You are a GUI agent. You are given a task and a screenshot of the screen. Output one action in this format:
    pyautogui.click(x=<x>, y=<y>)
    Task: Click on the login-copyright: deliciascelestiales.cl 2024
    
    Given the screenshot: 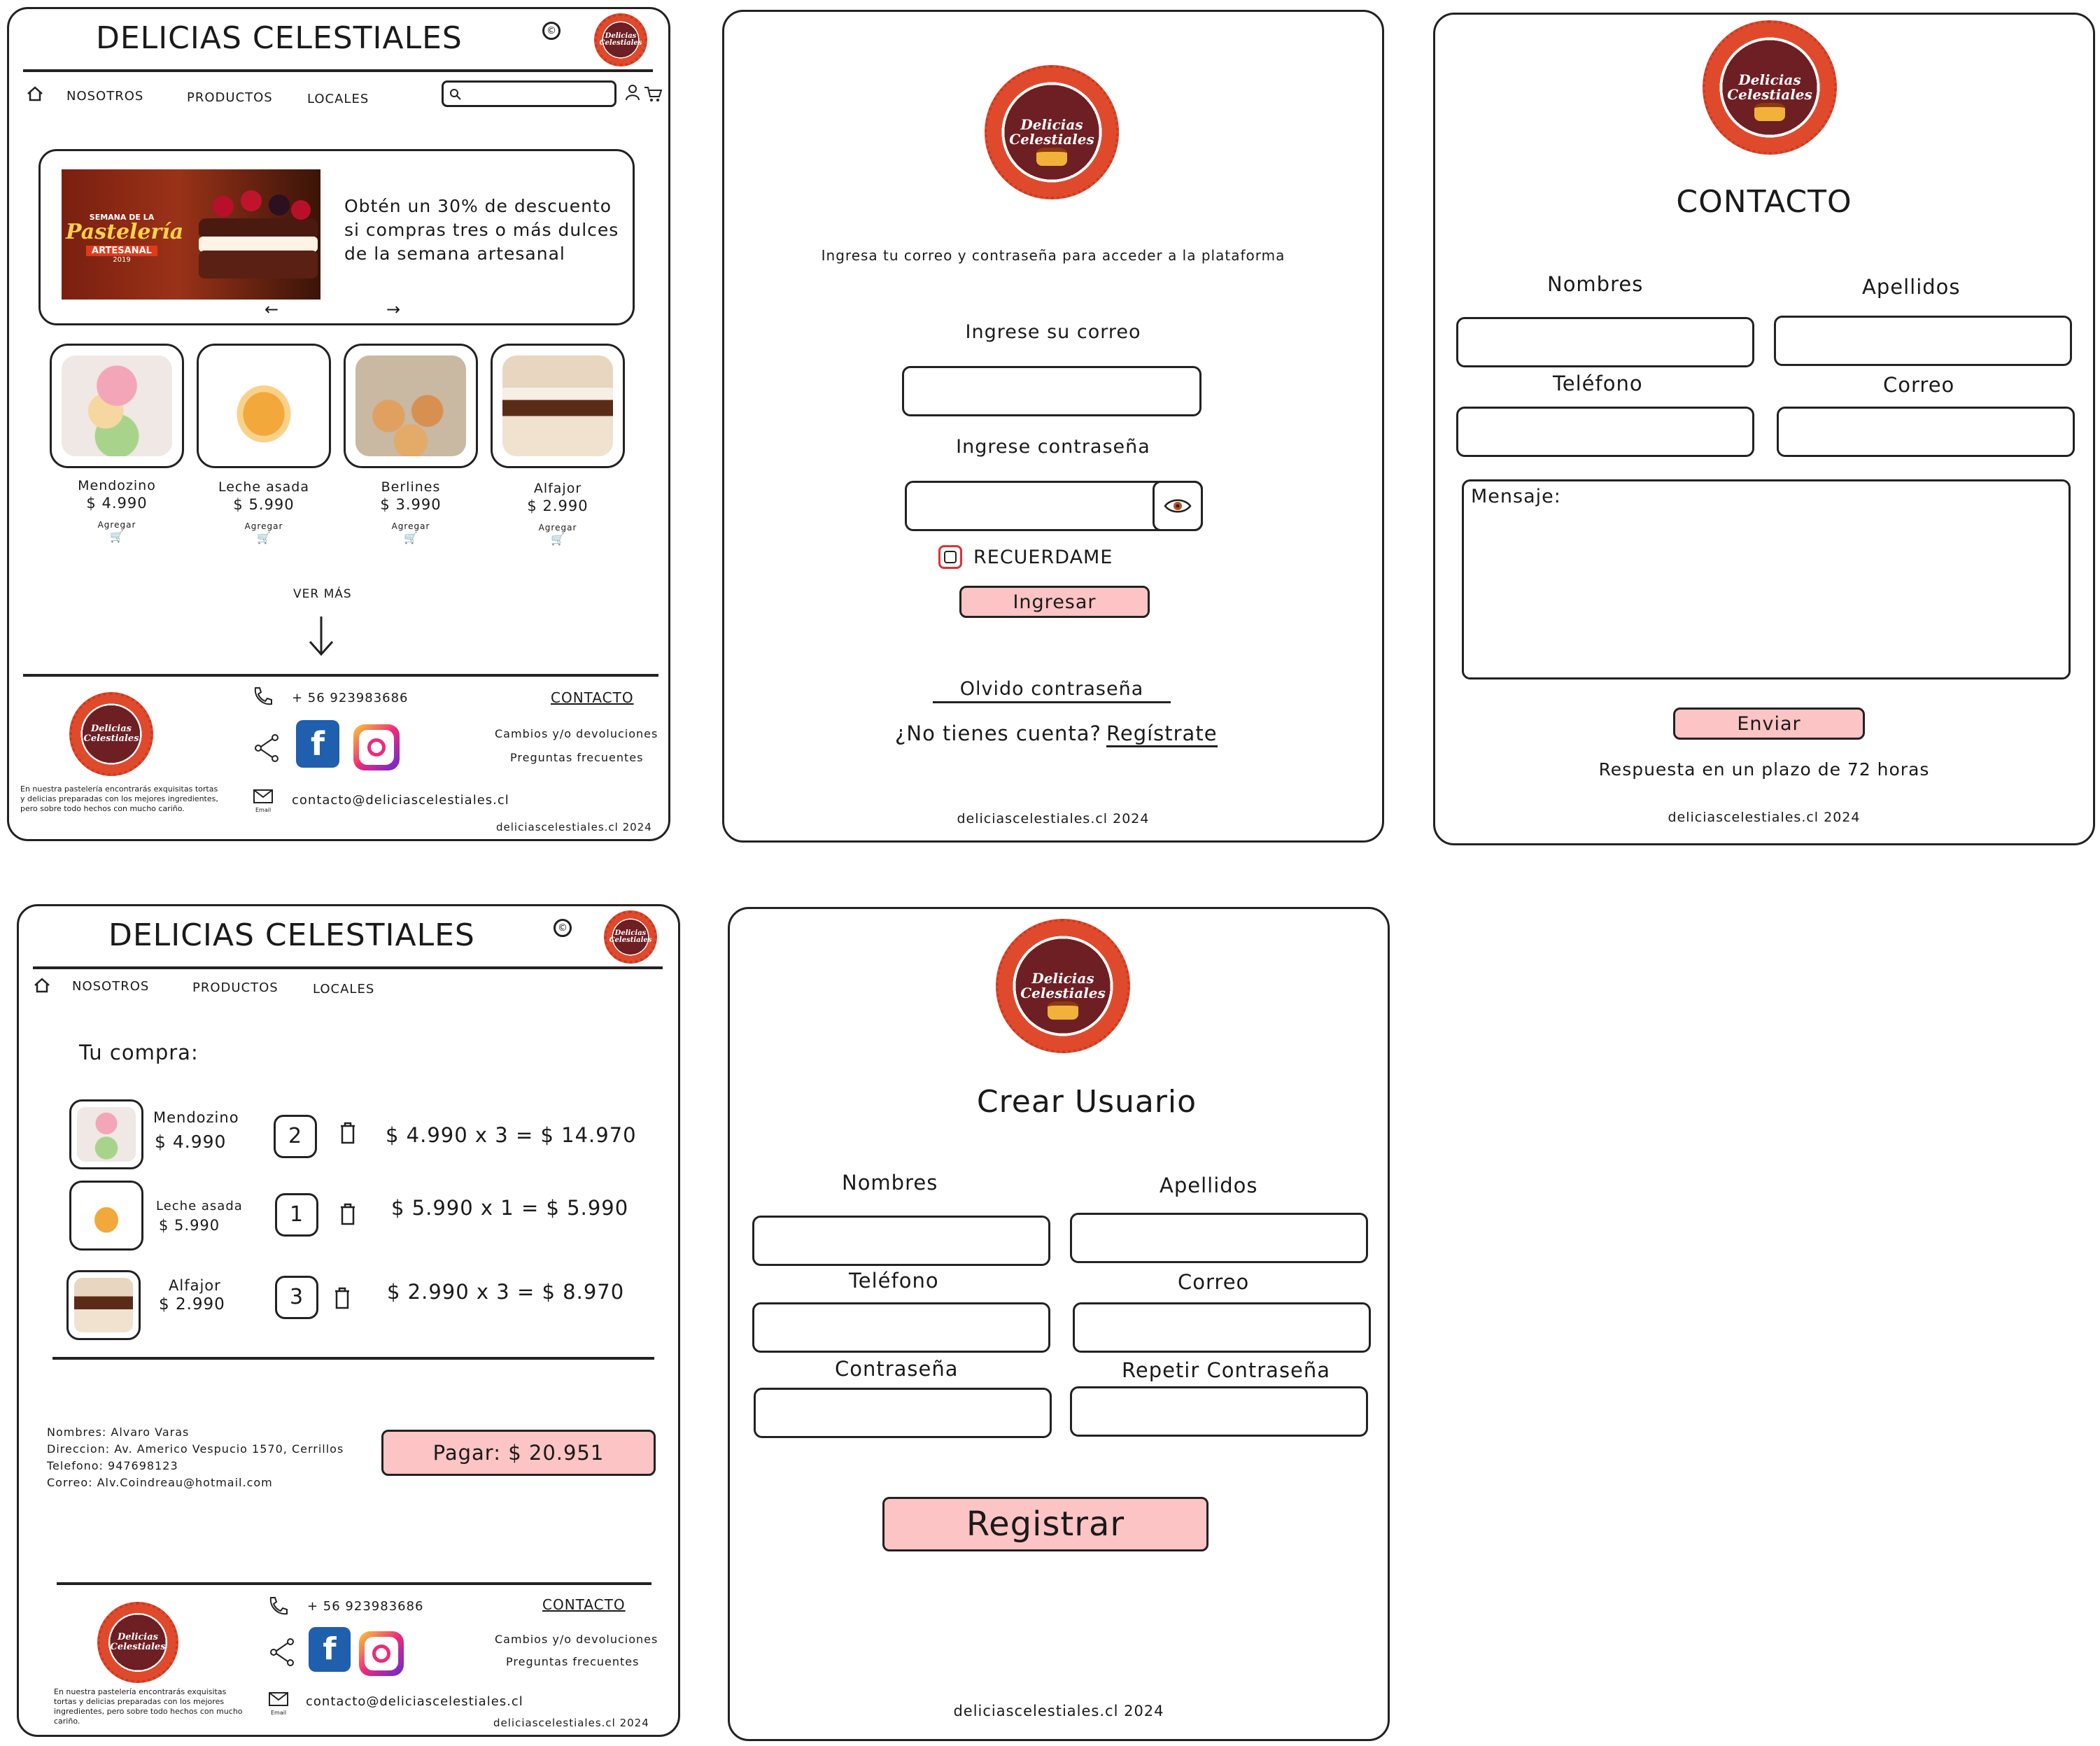 What is the action you would take?
    pyautogui.click(x=1053, y=818)
    